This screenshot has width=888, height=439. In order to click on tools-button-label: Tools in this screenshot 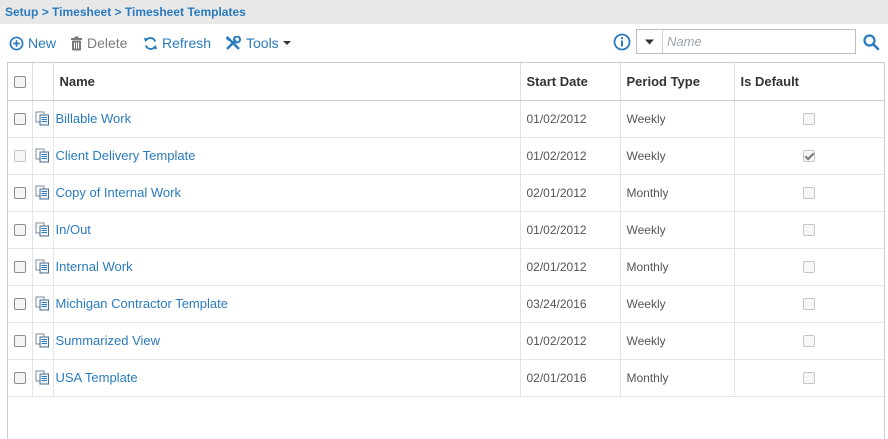, I will do `click(262, 43)`.